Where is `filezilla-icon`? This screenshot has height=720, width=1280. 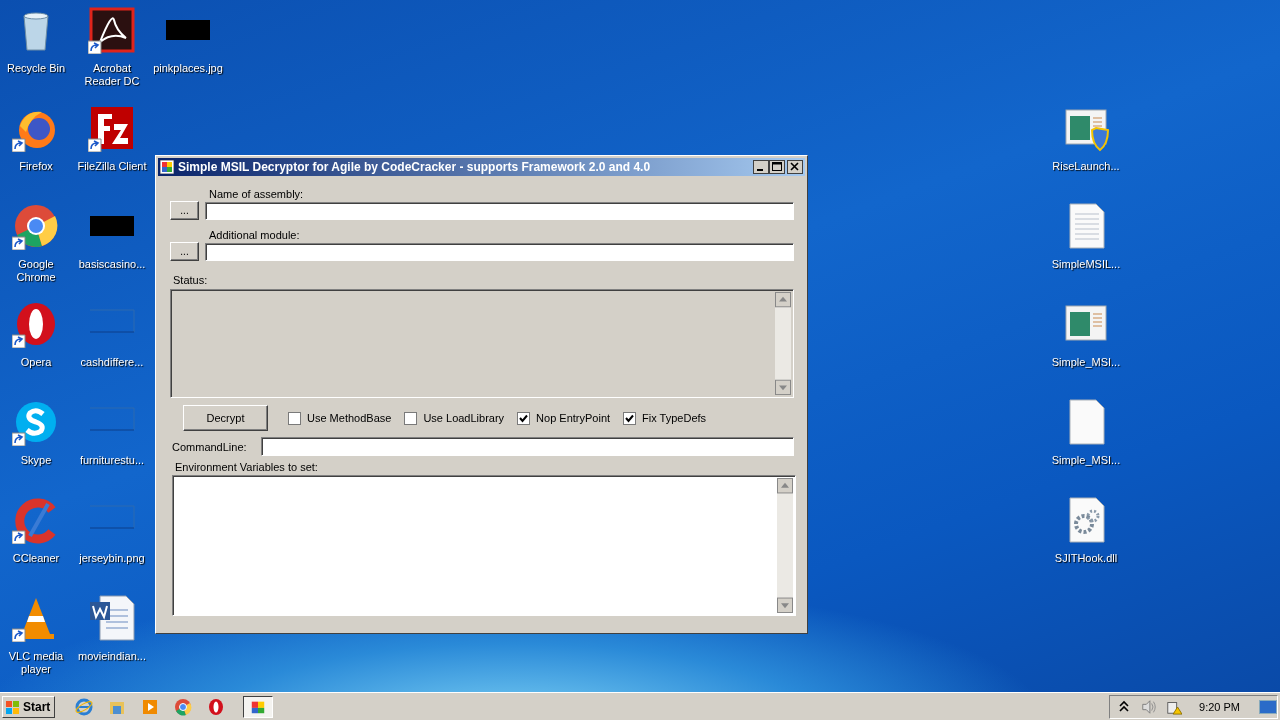 filezilla-icon is located at coordinates (112, 128).